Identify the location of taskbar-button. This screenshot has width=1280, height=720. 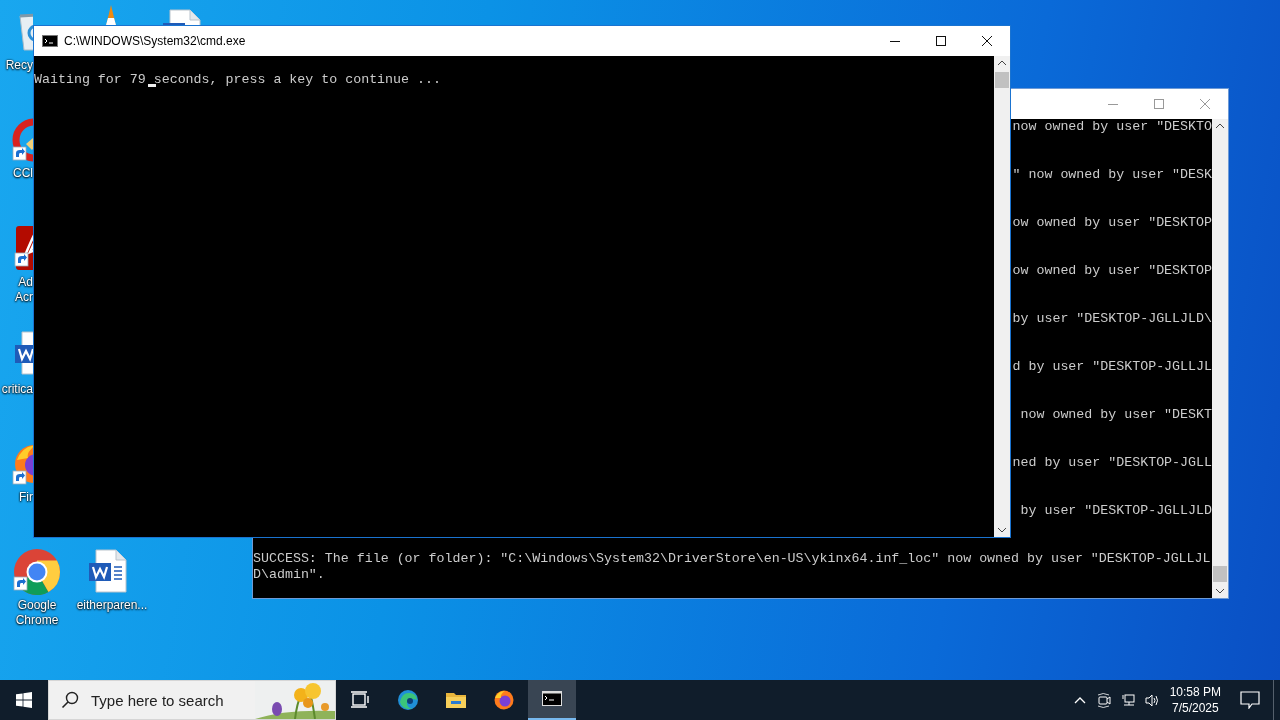
(552, 700).